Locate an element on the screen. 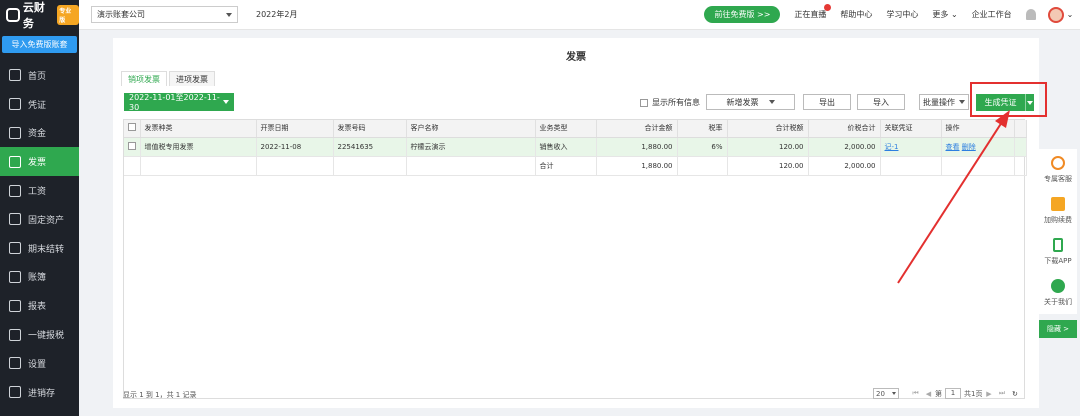 The height and width of the screenshot is (416, 1080). arrow-head is located at coordinates (1002, 119).